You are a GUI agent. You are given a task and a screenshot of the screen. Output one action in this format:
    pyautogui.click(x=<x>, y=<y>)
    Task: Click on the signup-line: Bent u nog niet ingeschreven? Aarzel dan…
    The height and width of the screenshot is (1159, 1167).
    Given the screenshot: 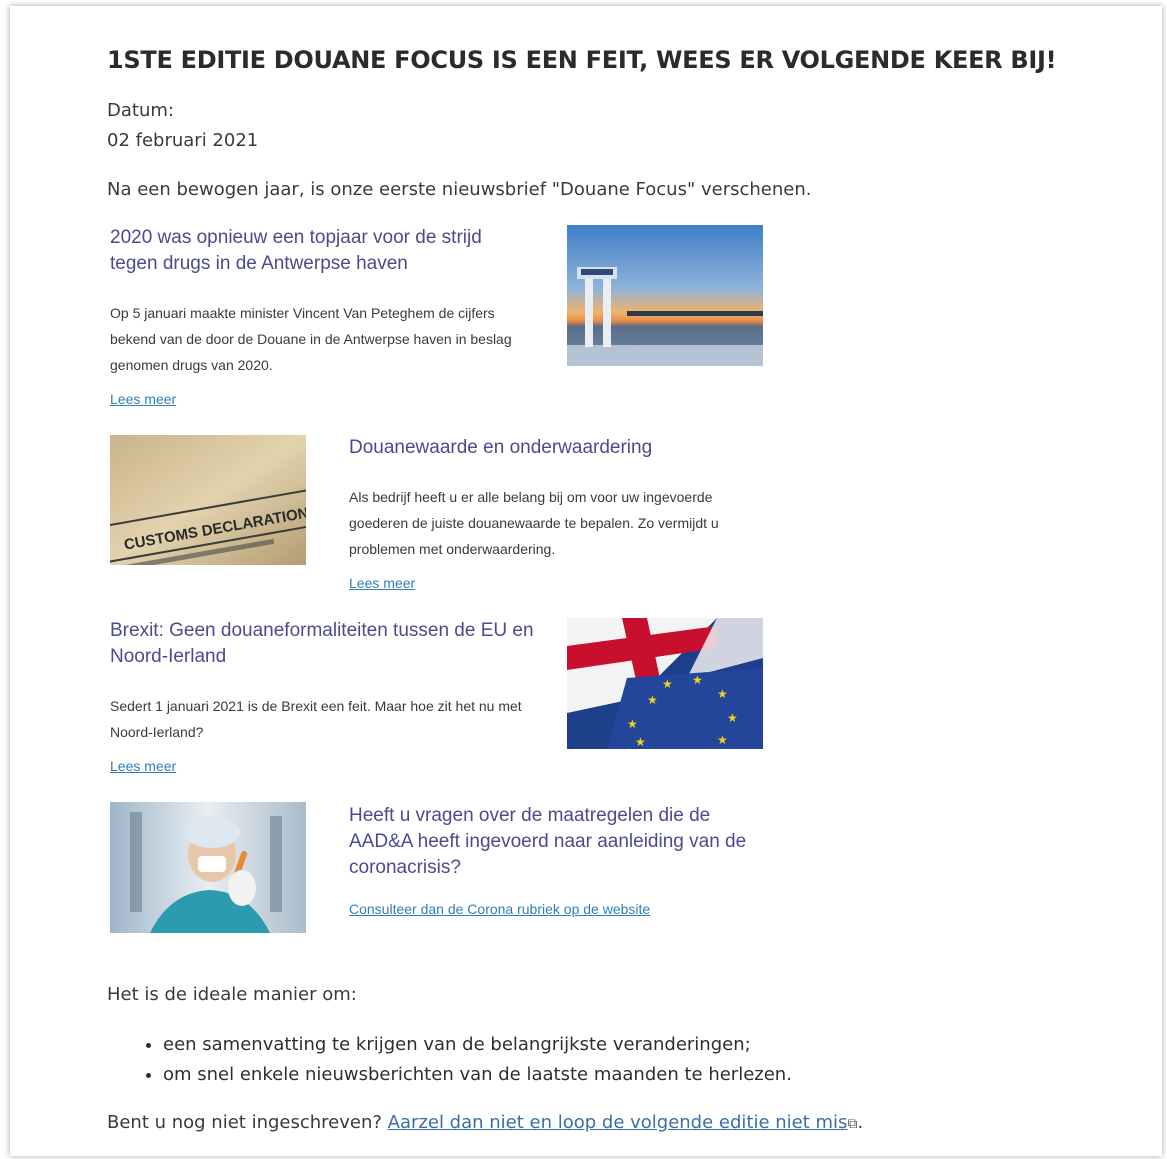 What is the action you would take?
    pyautogui.click(x=485, y=1122)
    